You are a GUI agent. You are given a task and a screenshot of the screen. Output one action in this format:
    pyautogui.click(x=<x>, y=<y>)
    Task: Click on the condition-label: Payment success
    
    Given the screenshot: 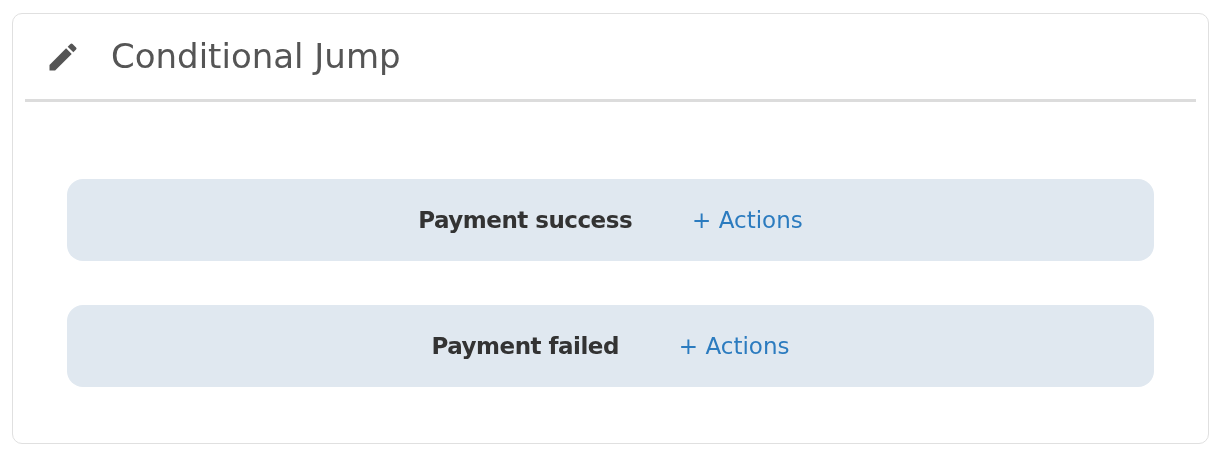 What is the action you would take?
    pyautogui.click(x=525, y=220)
    